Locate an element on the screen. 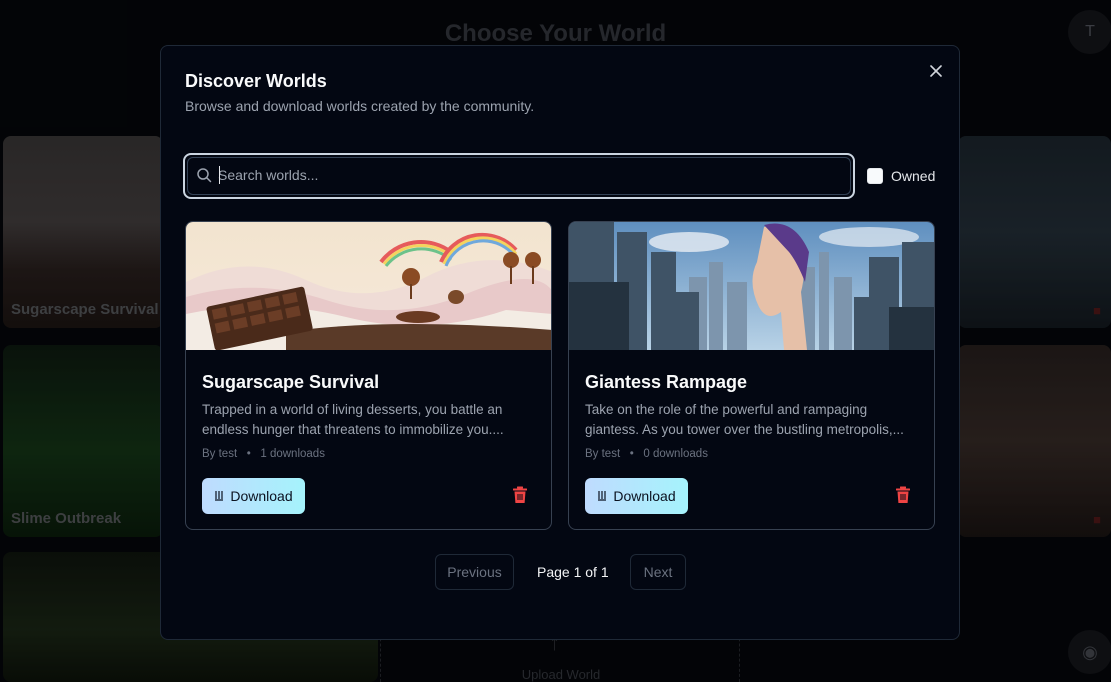 This screenshot has width=1111, height=682. previous-button: Previous is located at coordinates (474, 572).